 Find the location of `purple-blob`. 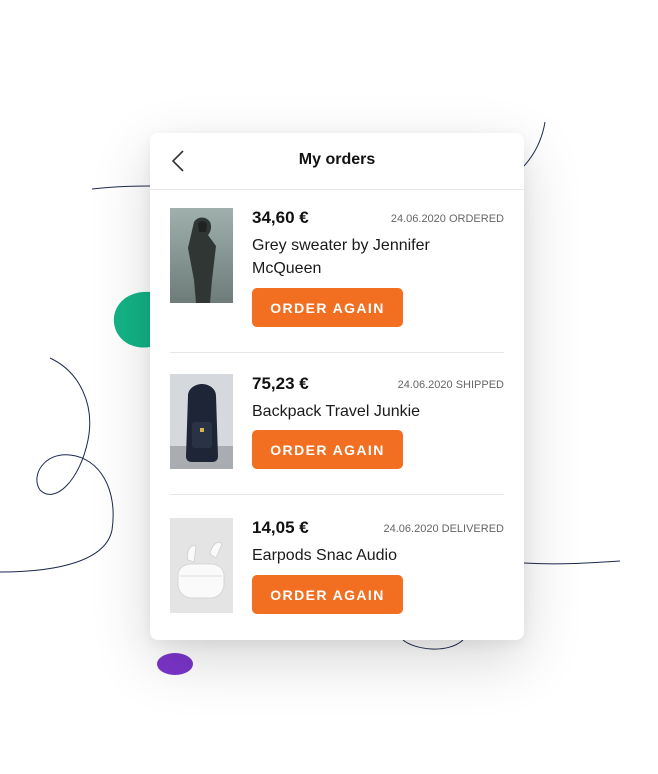

purple-blob is located at coordinates (175, 664).